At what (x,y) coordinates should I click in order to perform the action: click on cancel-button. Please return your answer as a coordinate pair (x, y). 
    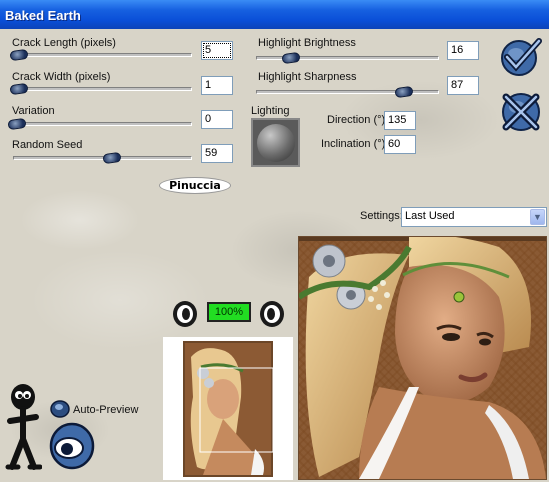
    Looking at the image, I should click on (522, 112).